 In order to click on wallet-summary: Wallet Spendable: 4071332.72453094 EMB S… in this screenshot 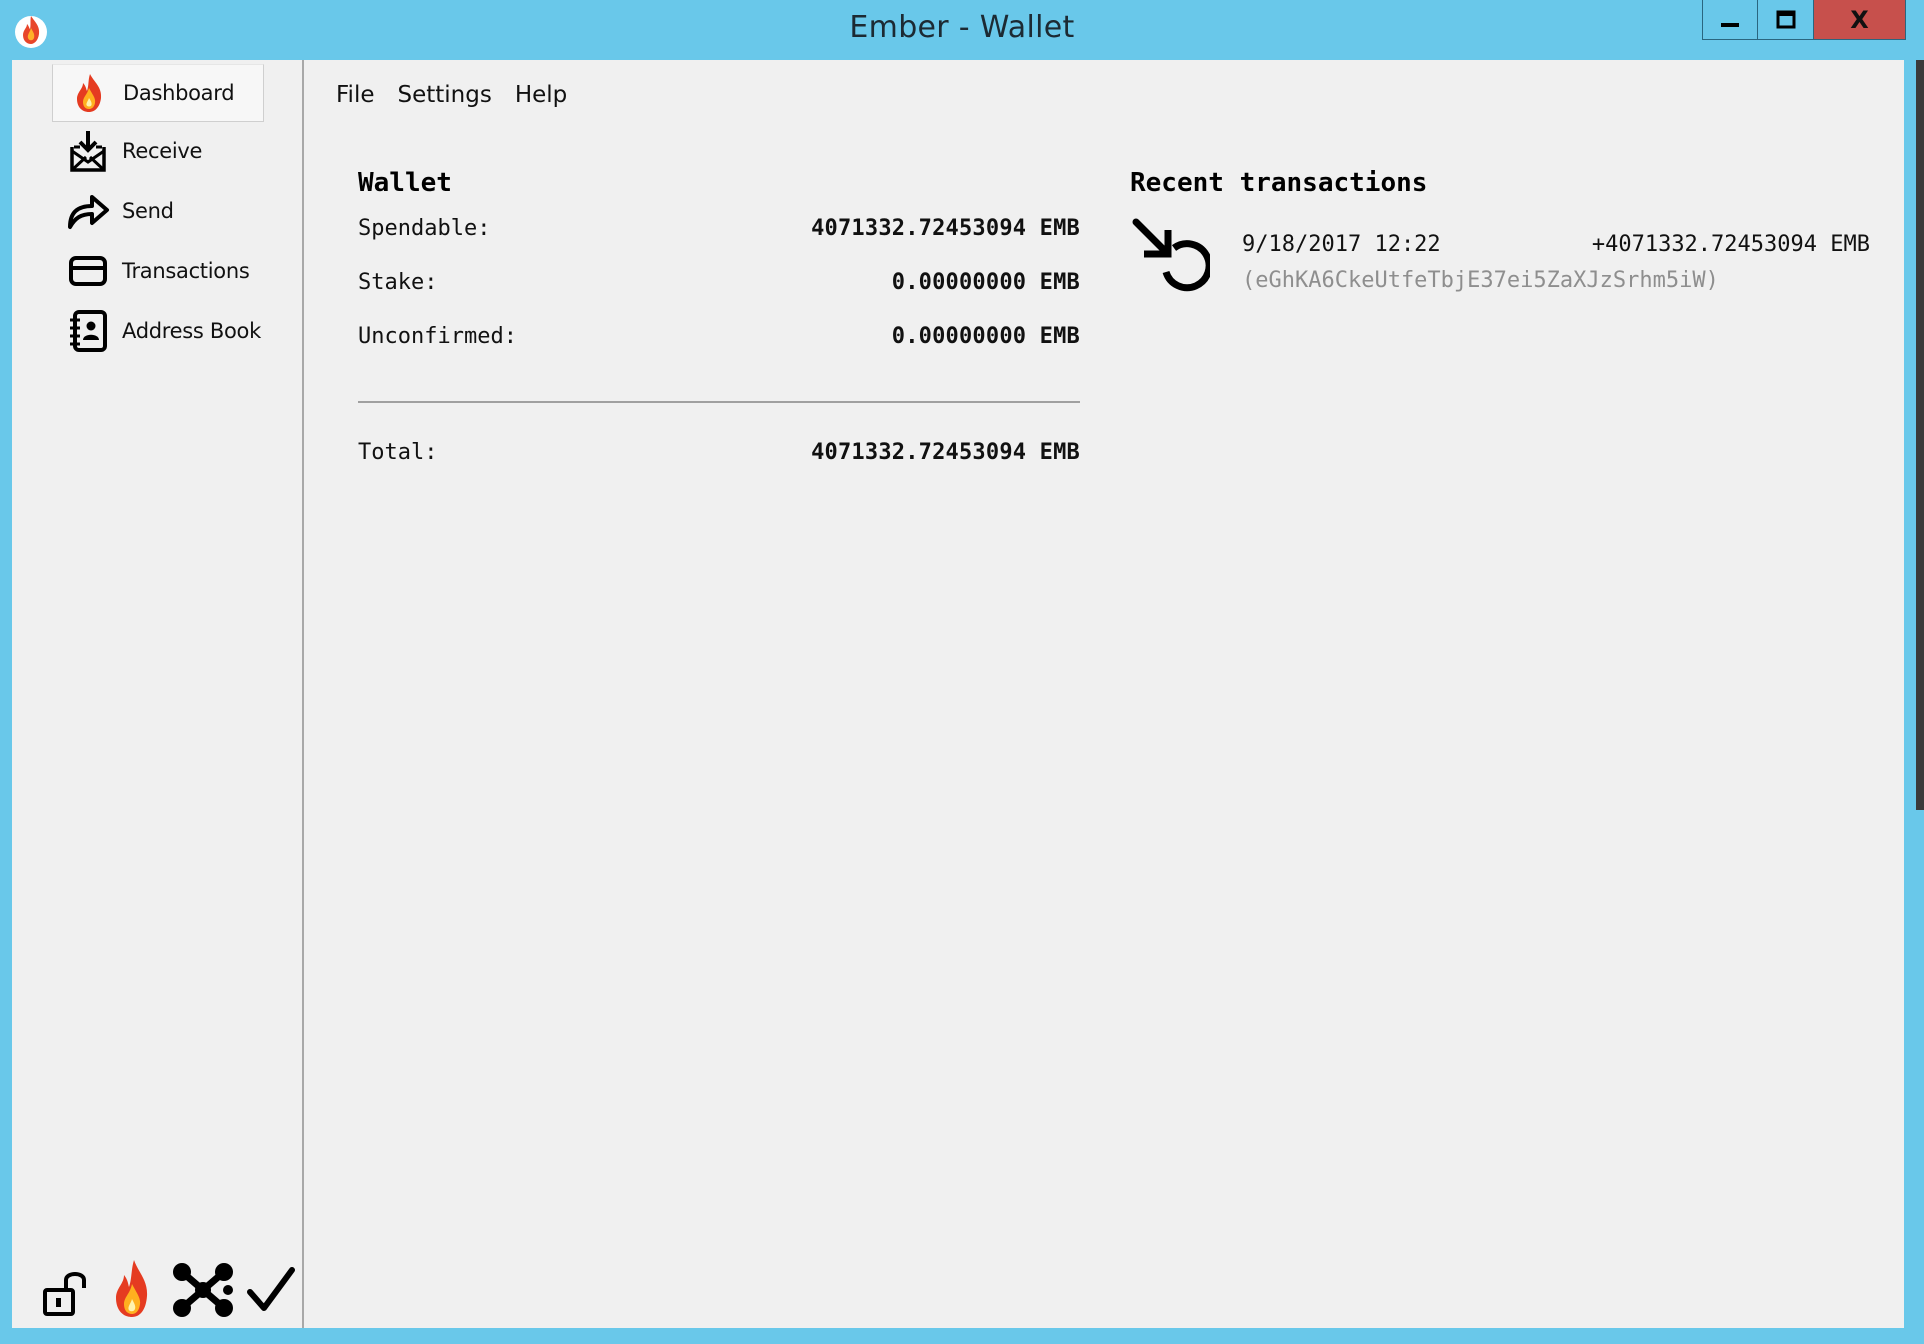, I will do `click(719, 268)`.